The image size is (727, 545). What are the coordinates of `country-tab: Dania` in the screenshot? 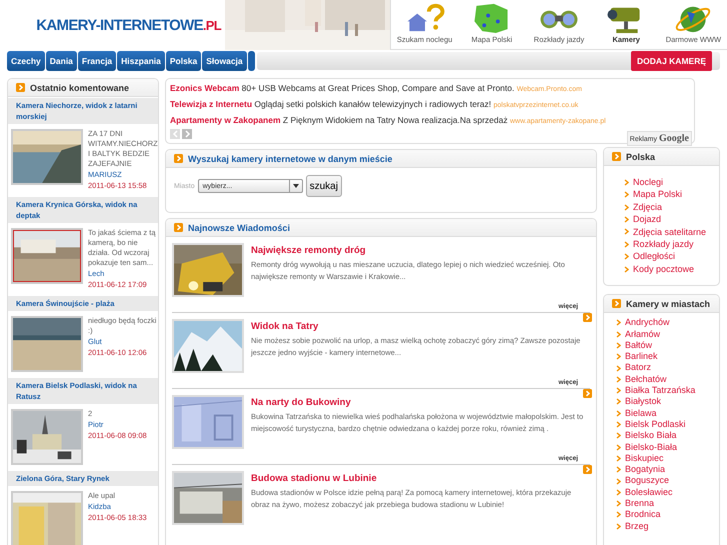 It's located at (61, 61).